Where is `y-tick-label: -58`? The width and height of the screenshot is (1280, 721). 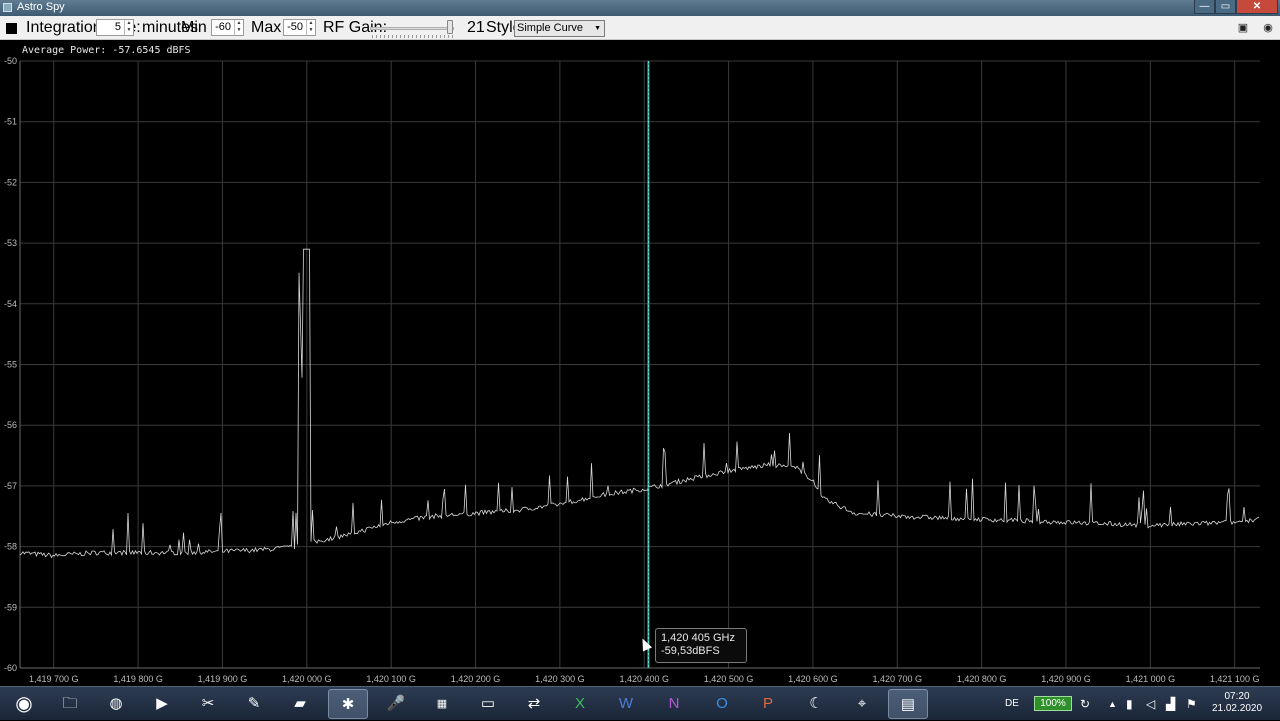
y-tick-label: -58 is located at coordinates (10, 547).